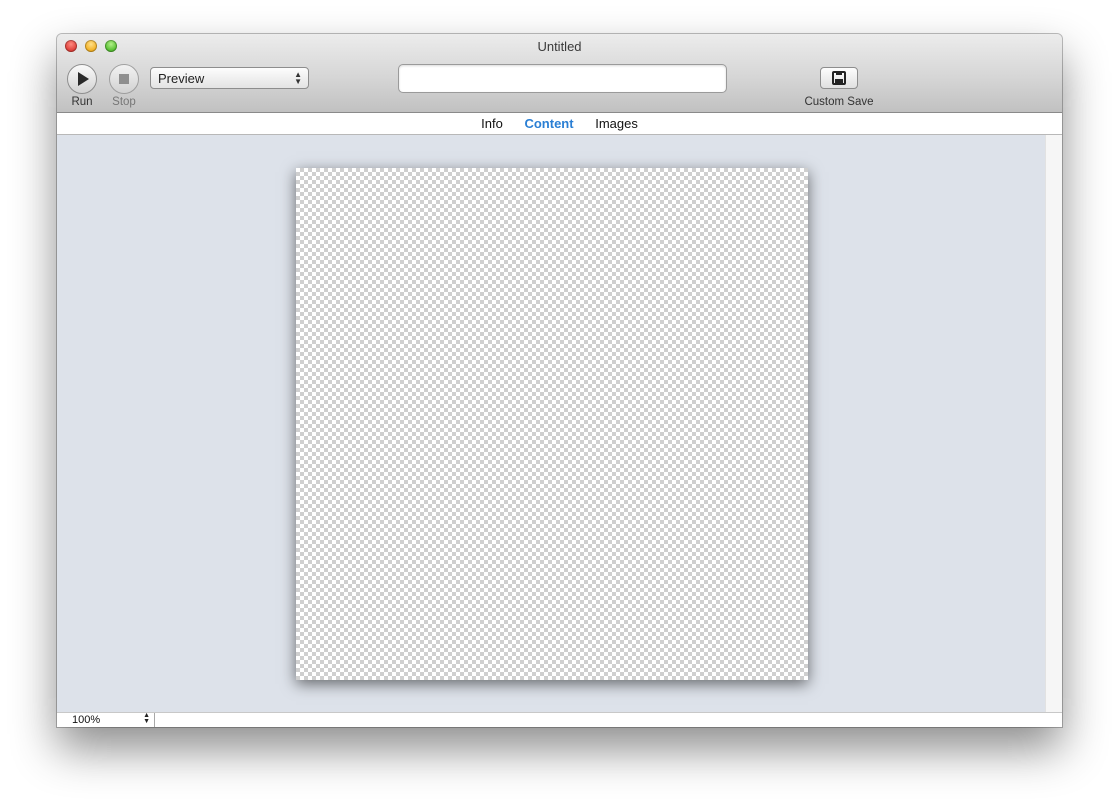  I want to click on mode-select: Preview ▲ ▼, so click(229, 78).